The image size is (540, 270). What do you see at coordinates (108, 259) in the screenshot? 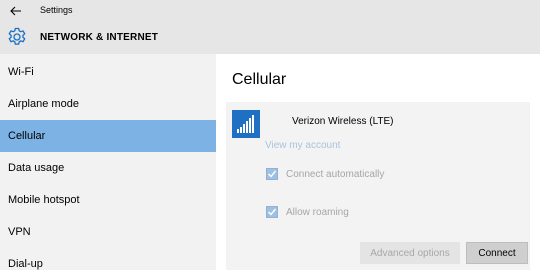
I see `sidebar-item-dial-up: Dial-up` at bounding box center [108, 259].